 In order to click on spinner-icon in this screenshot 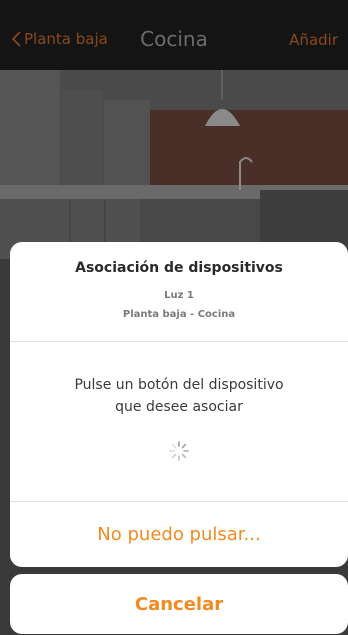, I will do `click(179, 451)`.